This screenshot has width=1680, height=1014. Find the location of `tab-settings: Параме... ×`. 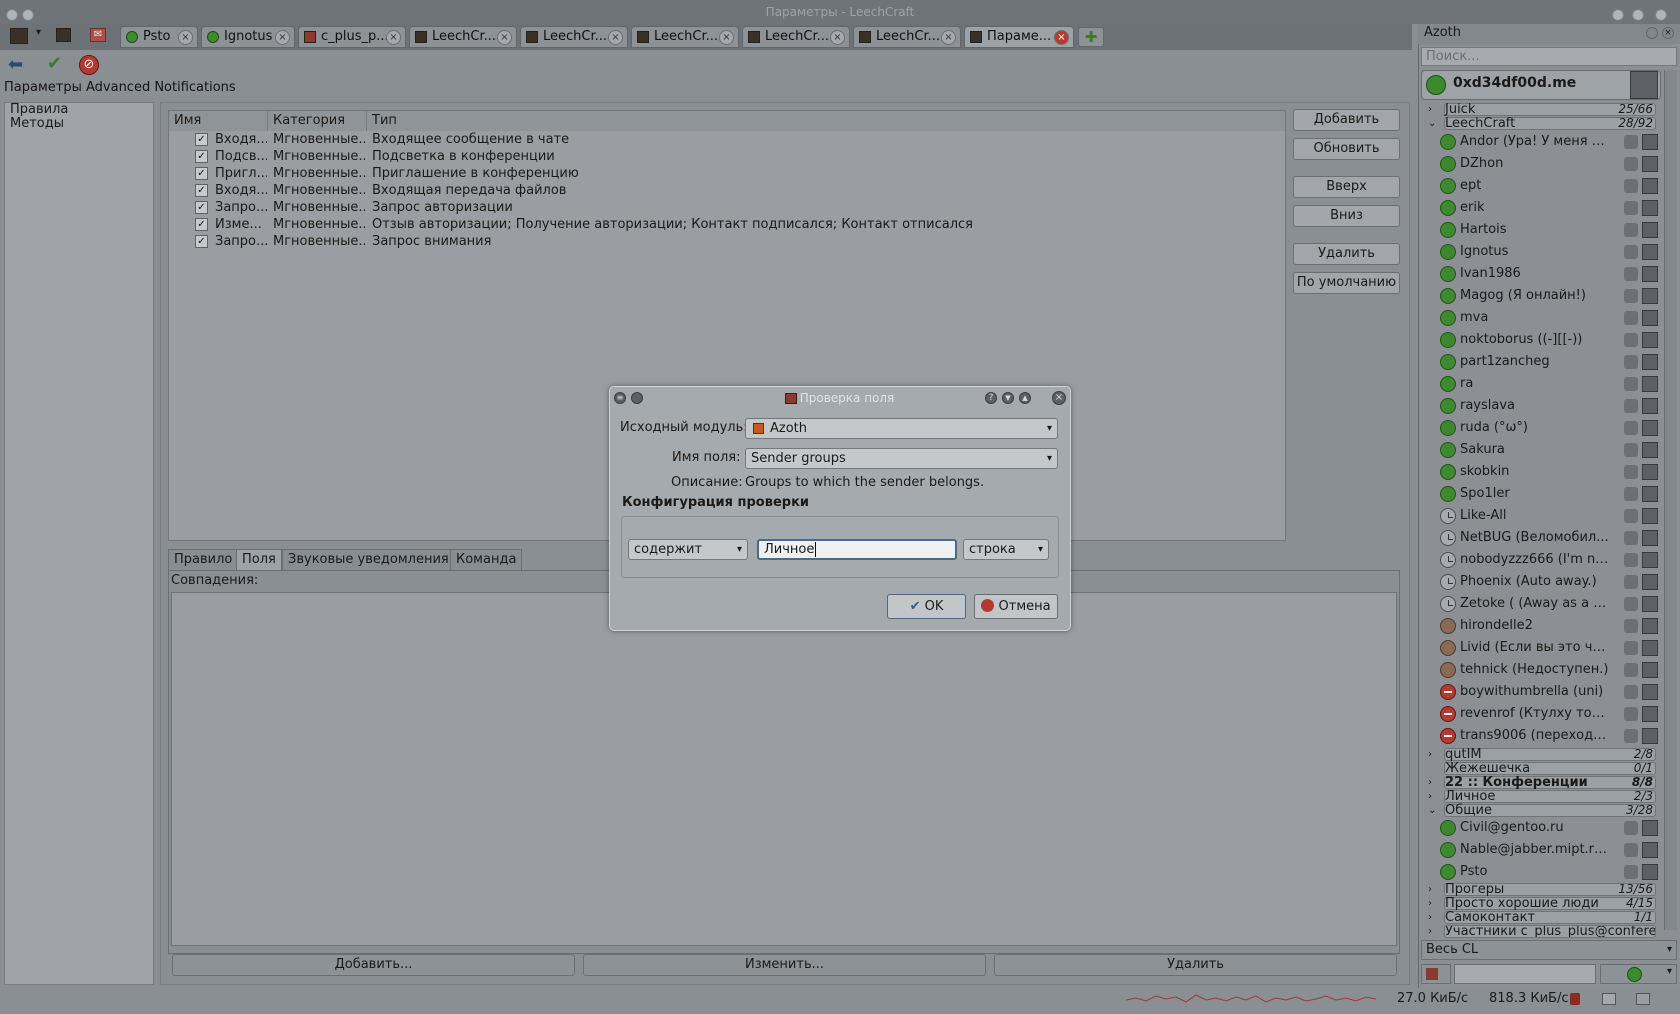

tab-settings: Параме... × is located at coordinates (1019, 37).